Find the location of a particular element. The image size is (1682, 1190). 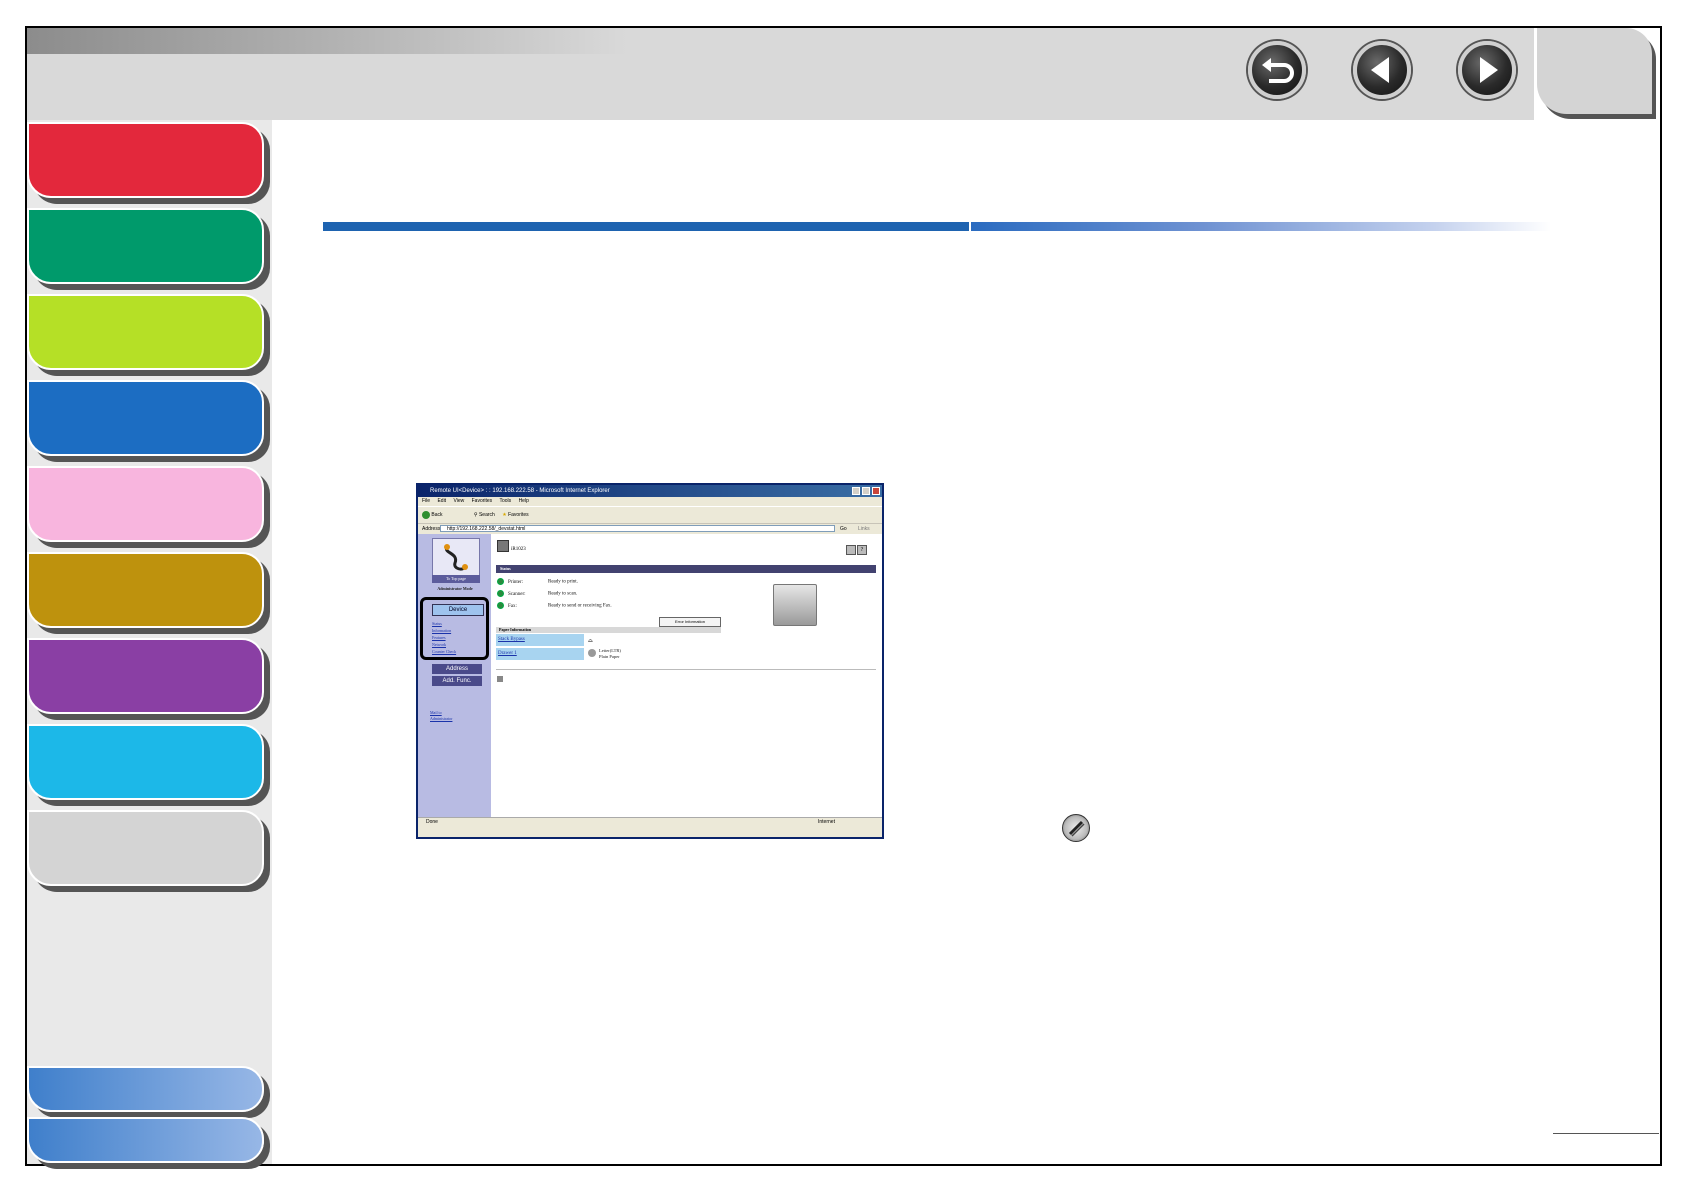

status-value: Ready to send or receiving Fax. is located at coordinates (580, 606).